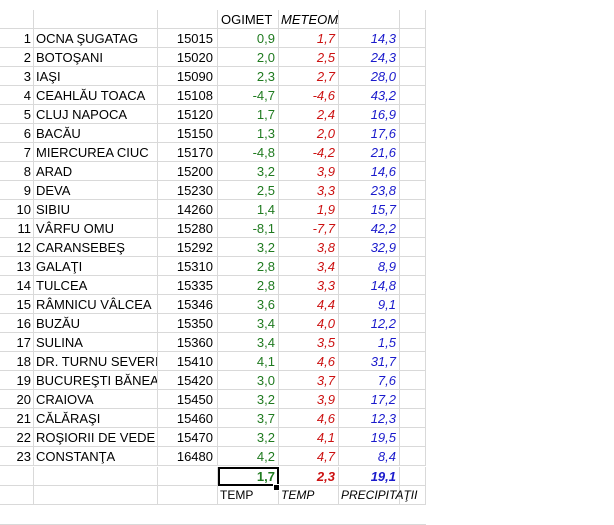 Image resolution: width=614 pixels, height=525 pixels. Describe the element at coordinates (96, 247) in the screenshot. I see `station-name-cell: CARANSEBEŞ` at that location.